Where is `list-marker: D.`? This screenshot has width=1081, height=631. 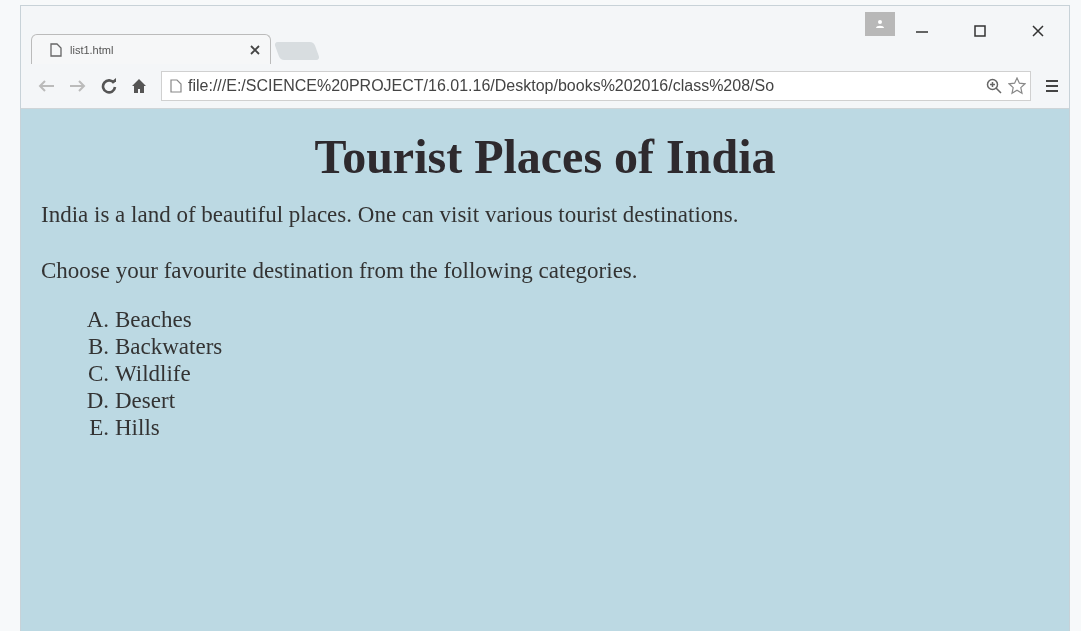 list-marker: D. is located at coordinates (97, 400).